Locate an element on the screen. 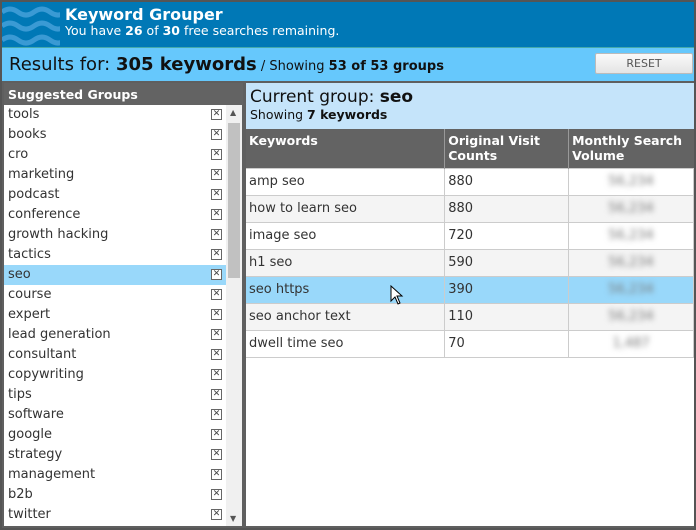 This screenshot has height=530, width=696. visit-count-cell: 880 is located at coordinates (507, 208).